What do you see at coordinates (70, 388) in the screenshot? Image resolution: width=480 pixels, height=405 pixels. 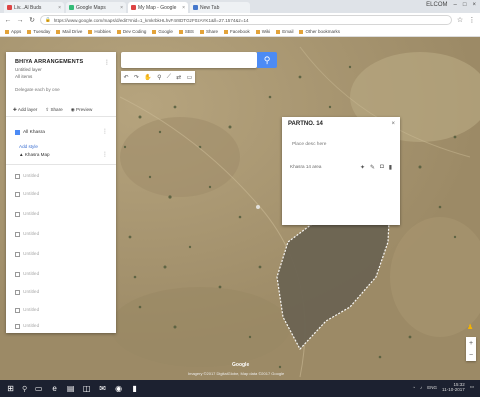 I see `file-explorer-icon: ▤` at bounding box center [70, 388].